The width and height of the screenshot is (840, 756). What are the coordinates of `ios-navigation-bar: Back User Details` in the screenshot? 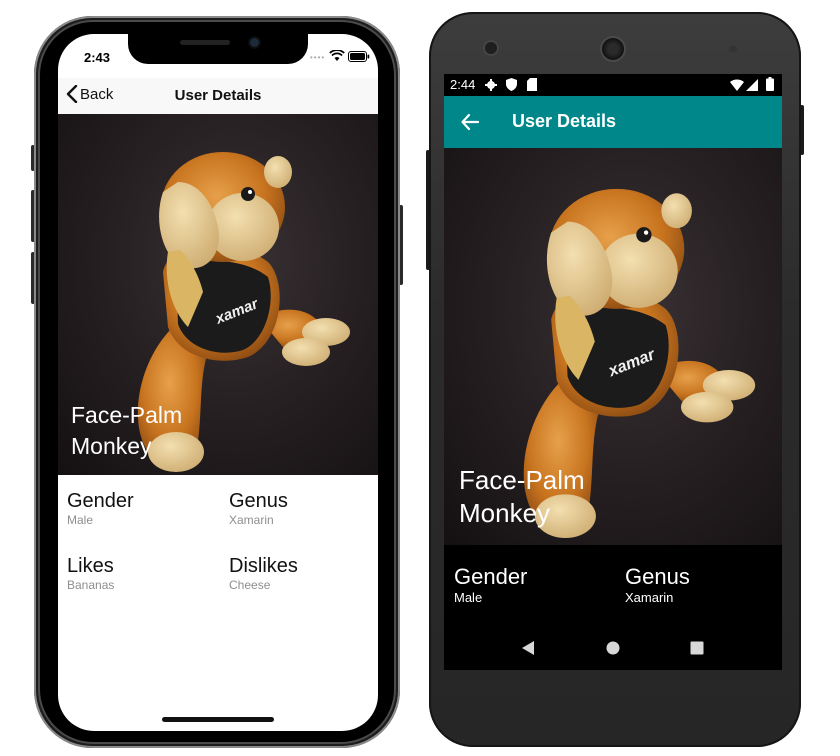 It's located at (218, 96).